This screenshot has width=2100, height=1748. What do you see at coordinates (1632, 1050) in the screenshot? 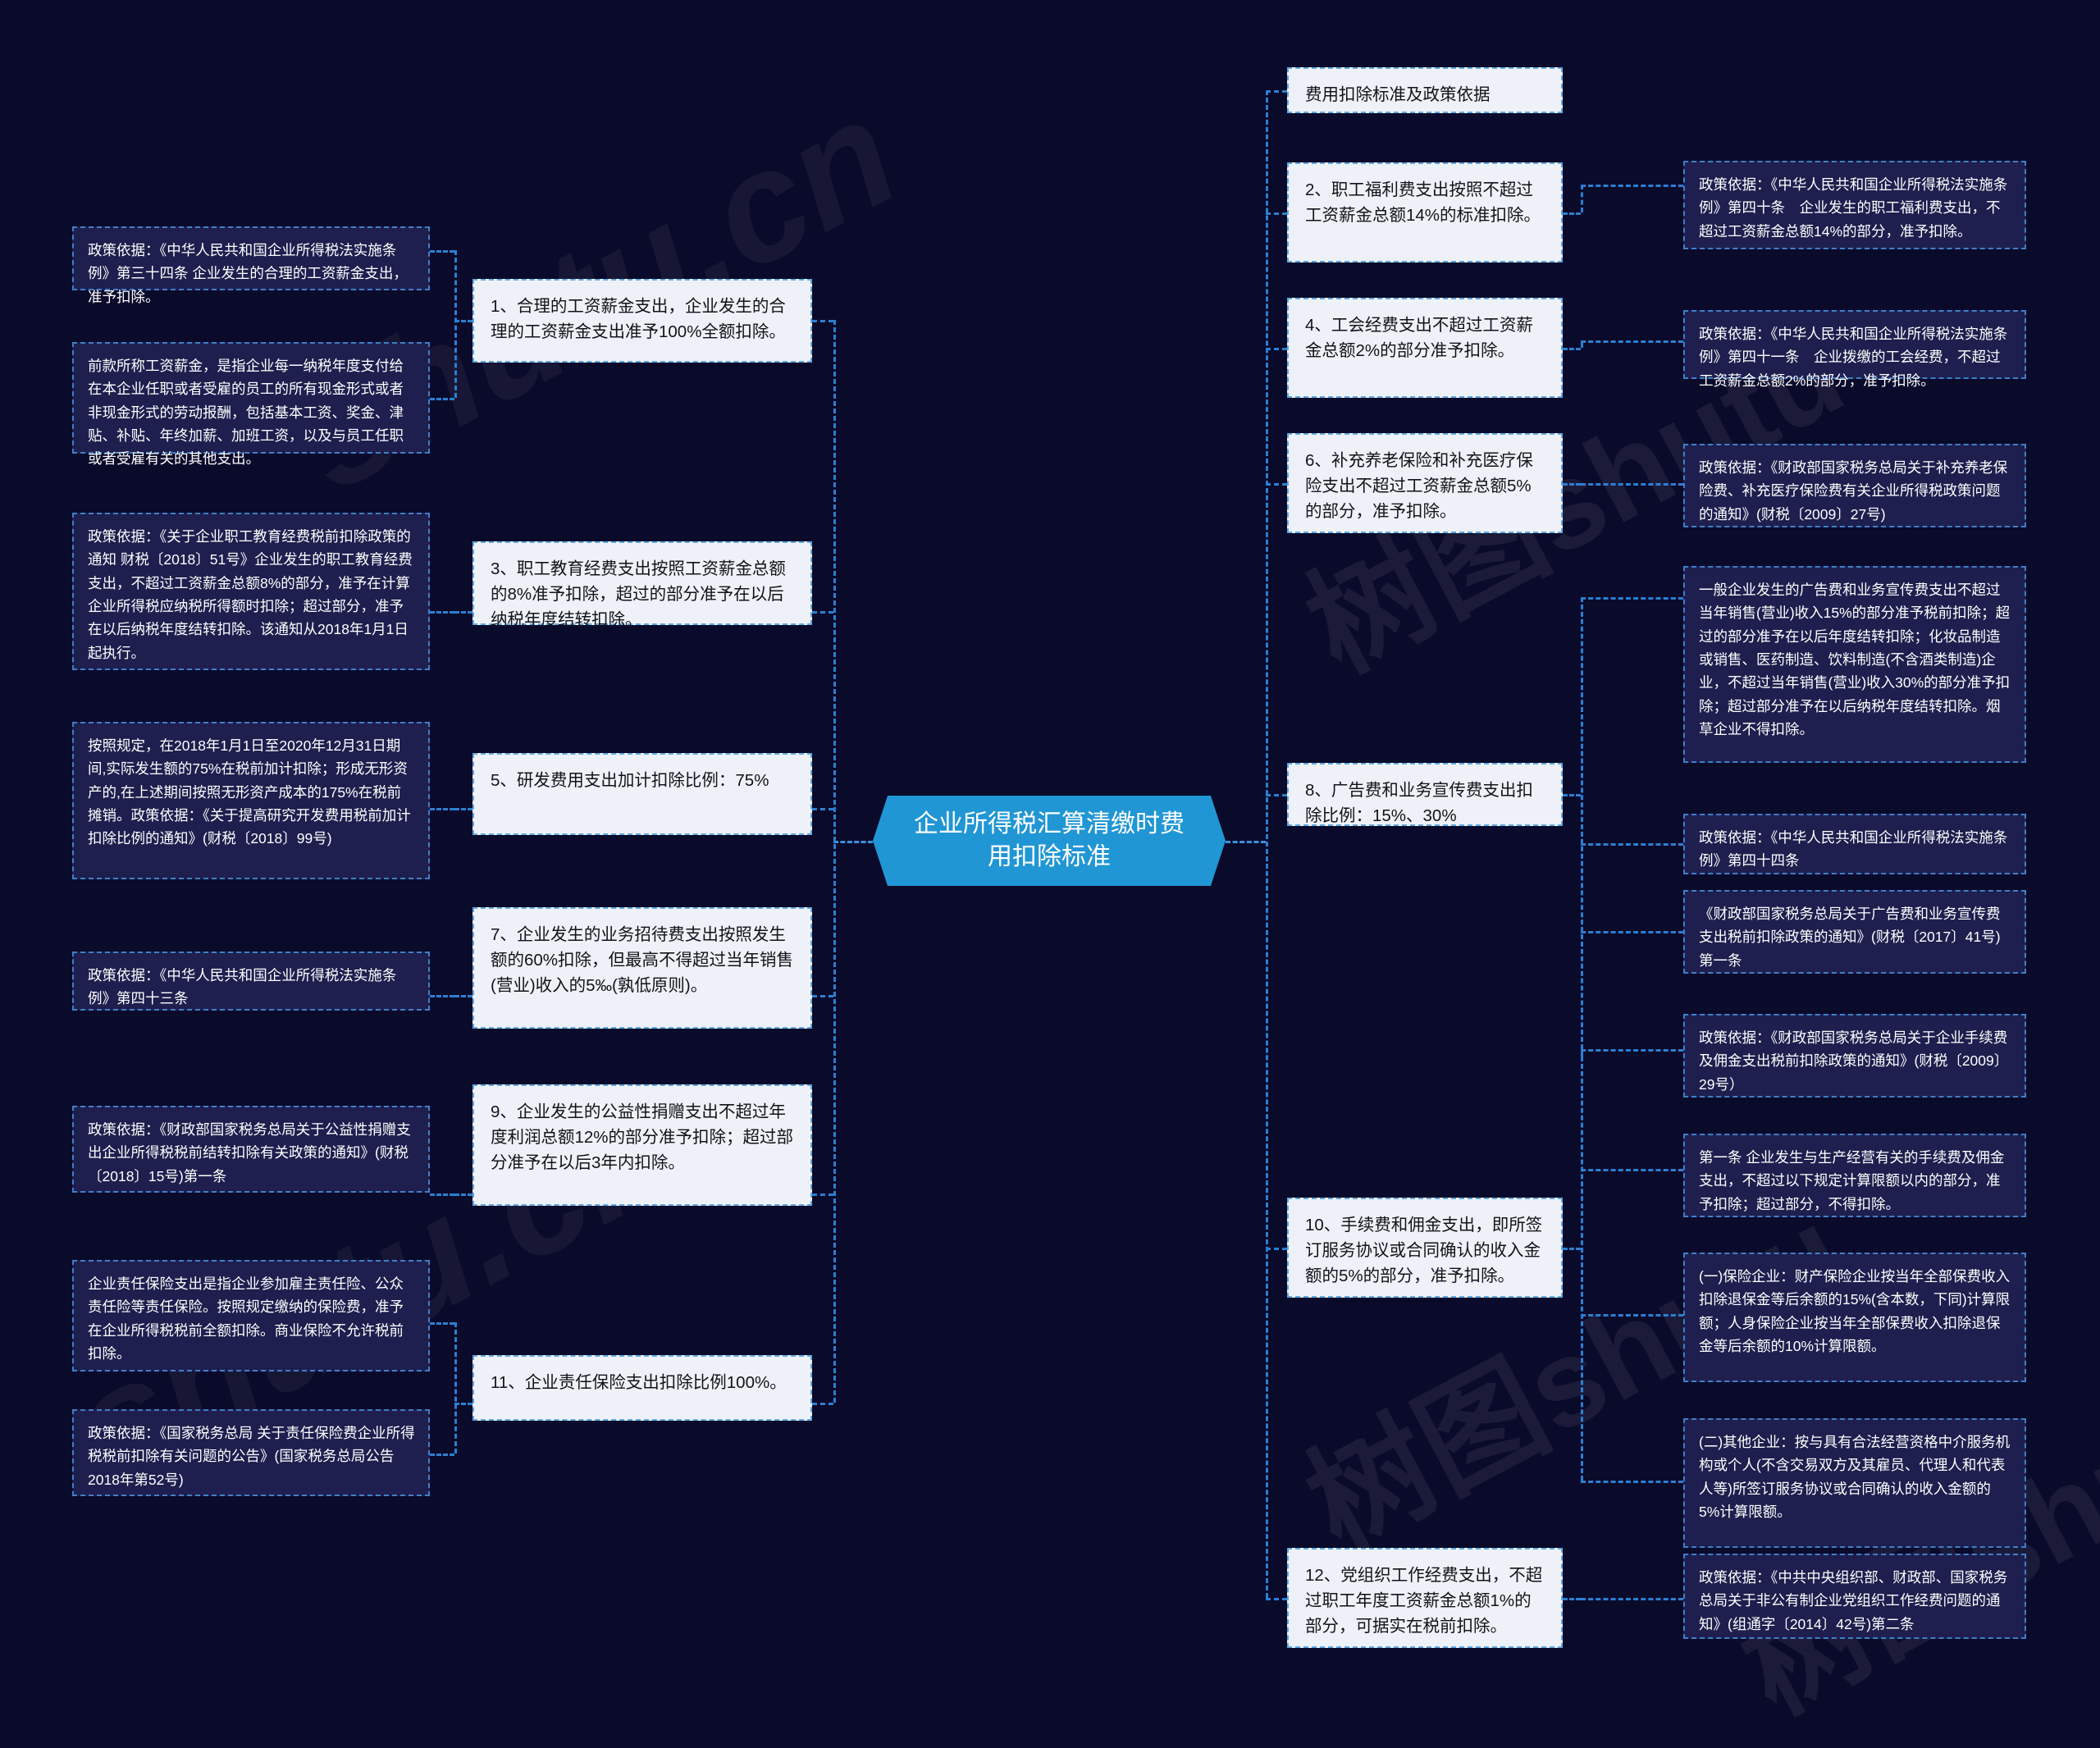
I see `connector-right-sub-5b0` at bounding box center [1632, 1050].